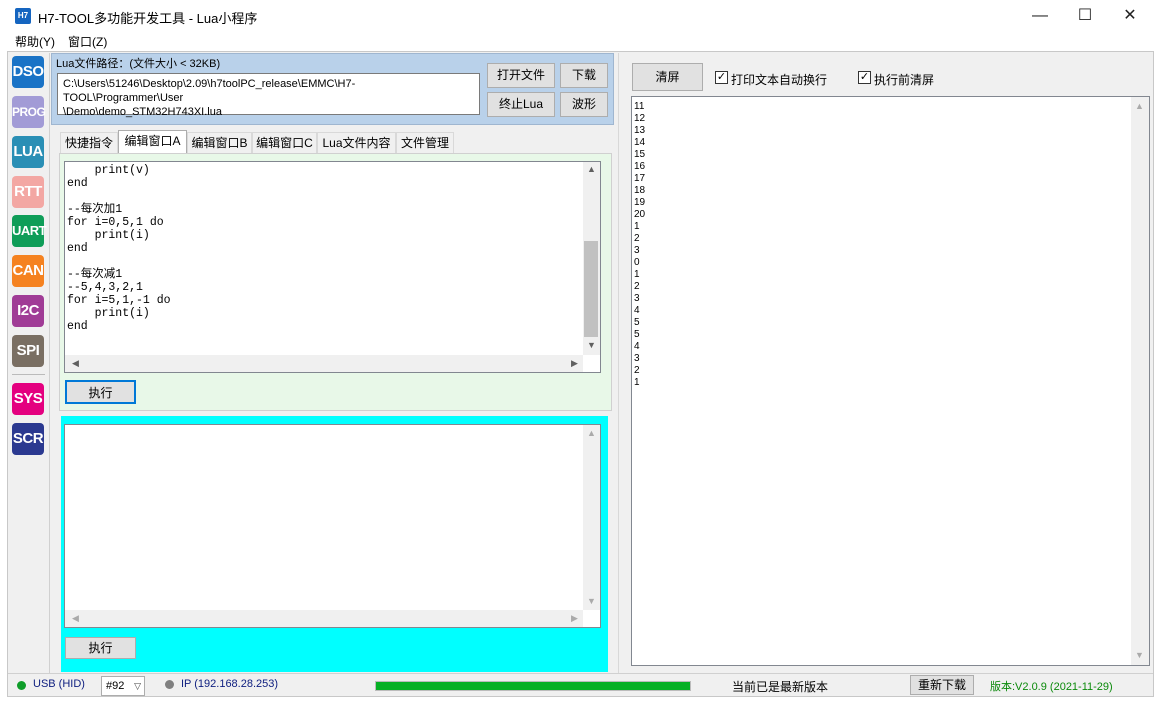 The height and width of the screenshot is (704, 1161). Describe the element at coordinates (21, 685) in the screenshot. I see `usb-status-icon` at that location.